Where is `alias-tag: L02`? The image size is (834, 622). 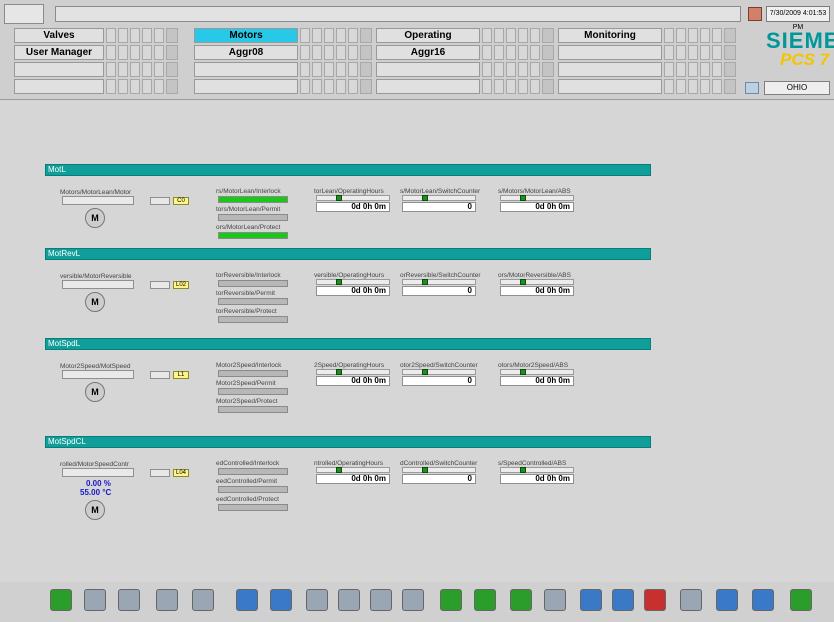 alias-tag: L02 is located at coordinates (181, 285).